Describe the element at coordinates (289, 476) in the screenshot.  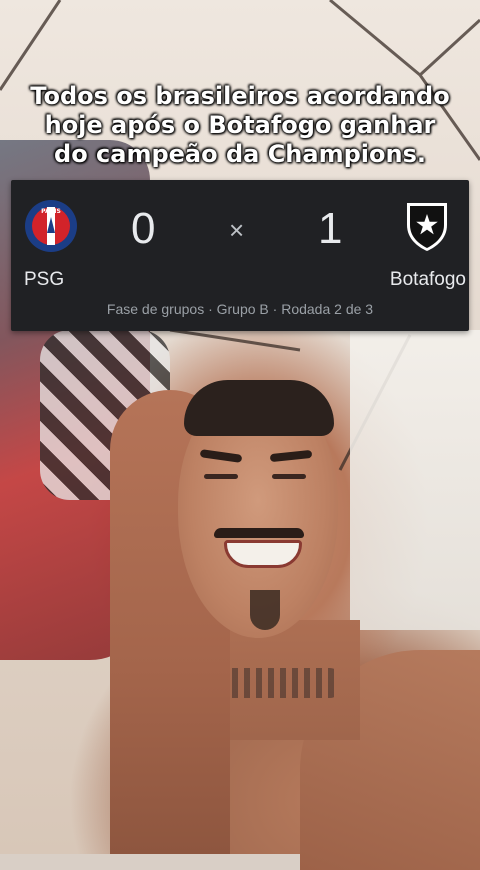
I see `right-eye` at that location.